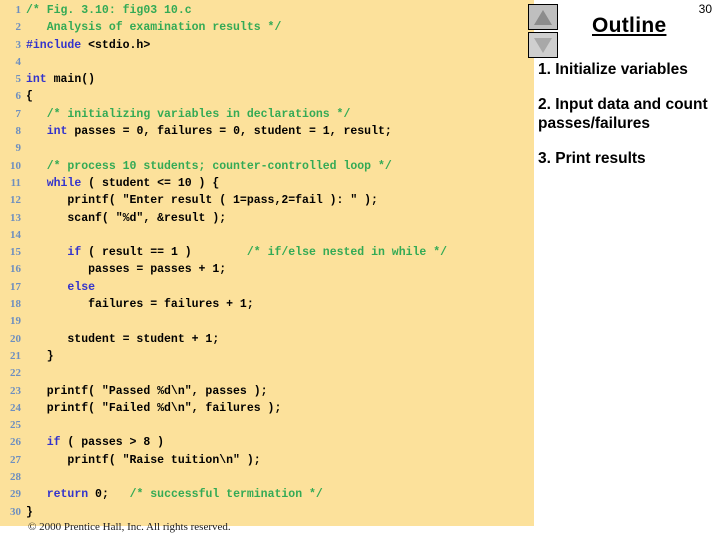  What do you see at coordinates (267, 512) in the screenshot?
I see `code-line: 30}` at bounding box center [267, 512].